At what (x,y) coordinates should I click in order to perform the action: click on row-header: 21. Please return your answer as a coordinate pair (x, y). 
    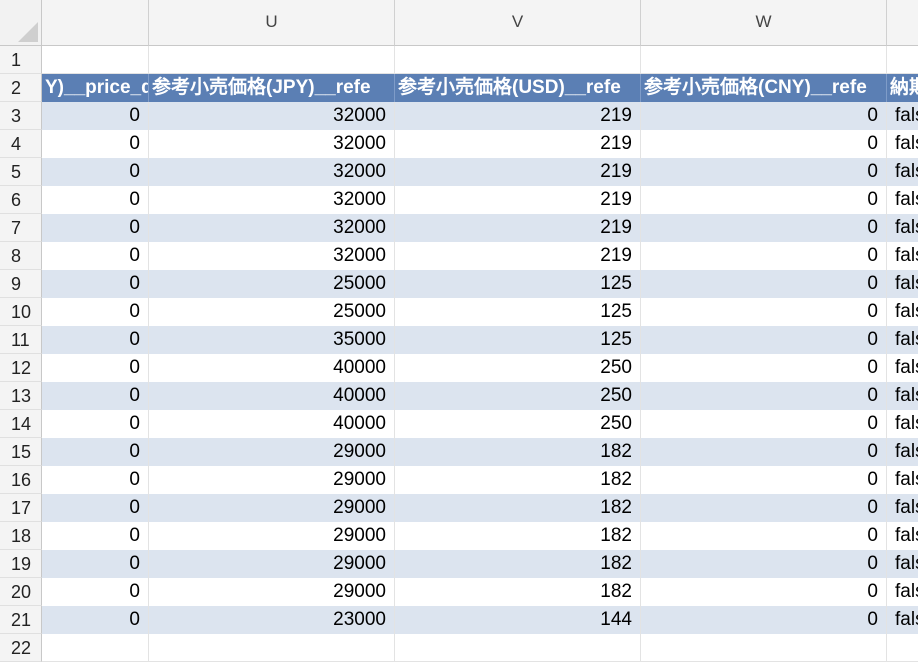
    Looking at the image, I should click on (21, 620).